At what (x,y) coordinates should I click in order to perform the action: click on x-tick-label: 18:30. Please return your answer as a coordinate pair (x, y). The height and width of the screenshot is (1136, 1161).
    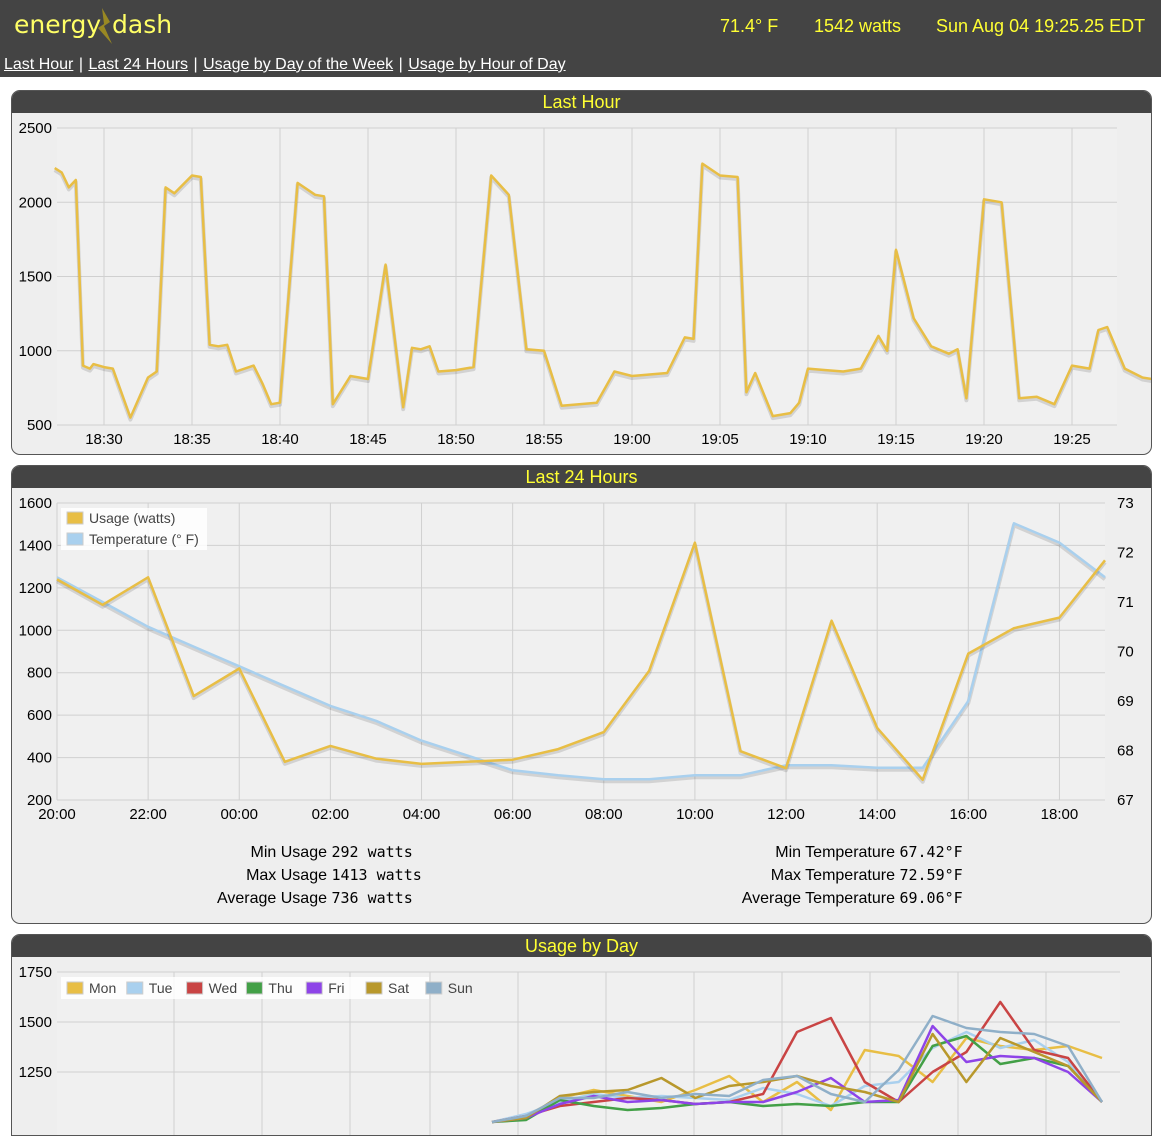
    Looking at the image, I should click on (104, 439).